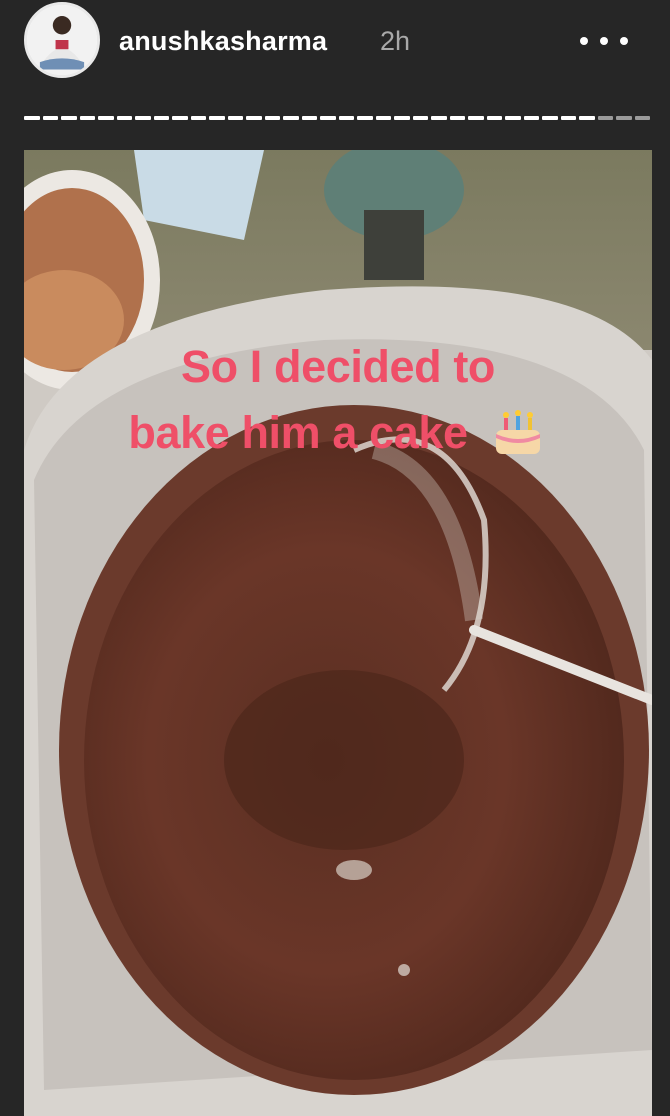 The width and height of the screenshot is (670, 1116). What do you see at coordinates (223, 41) in the screenshot?
I see `username: anushkasharma` at bounding box center [223, 41].